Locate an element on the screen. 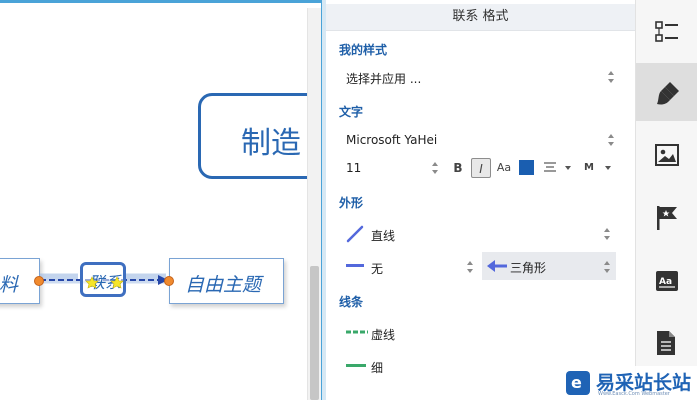 The height and width of the screenshot is (400, 697). sidebar-tabs: Aa is located at coordinates (666, 200).